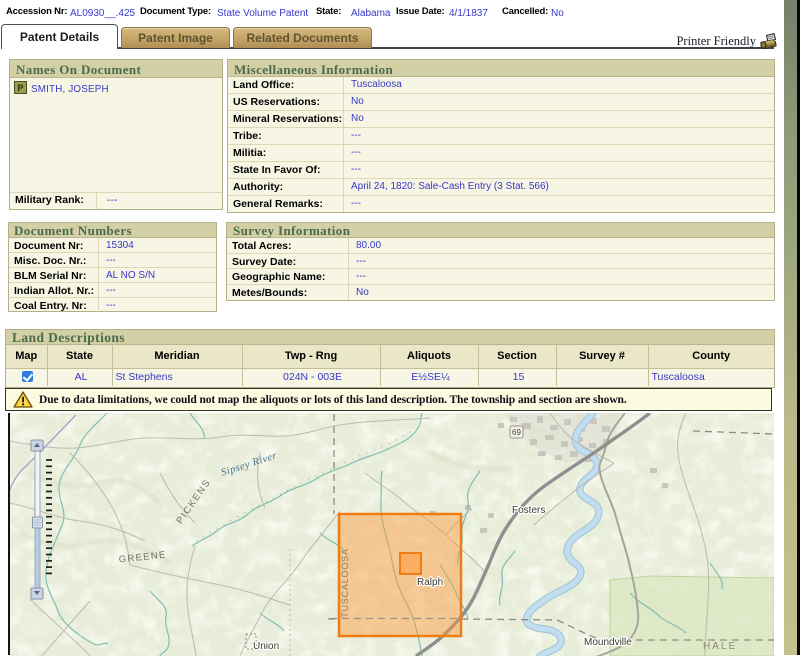 Image resolution: width=800 pixels, height=656 pixels. I want to click on svg-text: Fosters, so click(528, 510).